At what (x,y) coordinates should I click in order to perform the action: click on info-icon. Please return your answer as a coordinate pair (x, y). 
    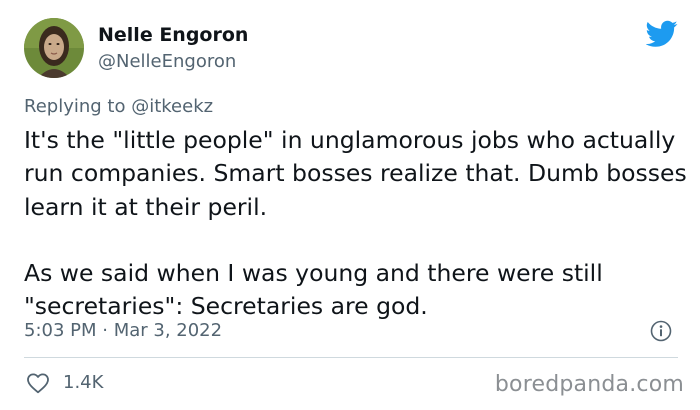
    Looking at the image, I should click on (661, 331).